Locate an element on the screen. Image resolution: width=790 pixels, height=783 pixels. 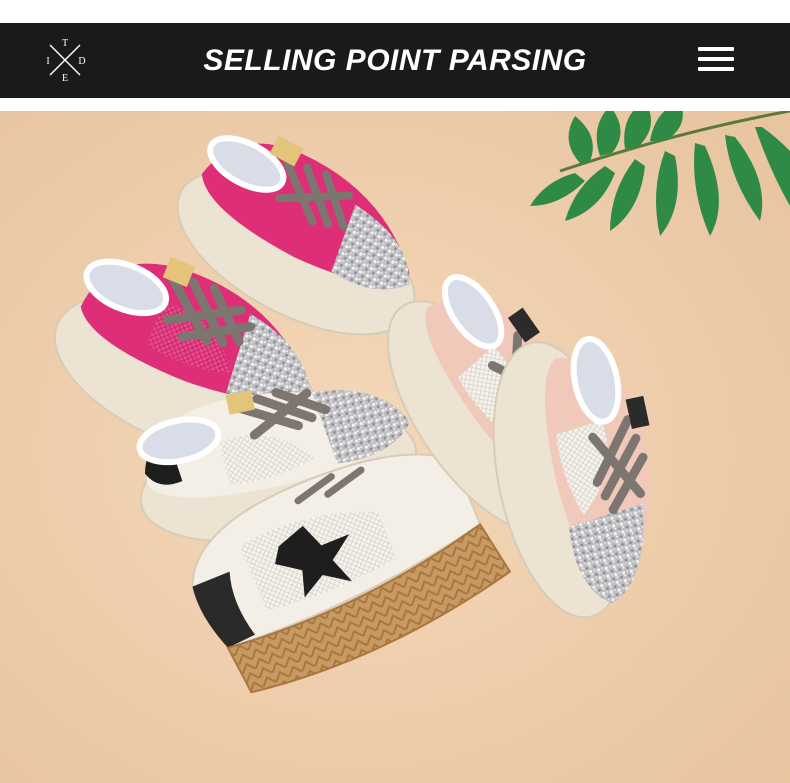
header-banner: T I D E SELLING POINT PARSING is located at coordinates (395, 60).